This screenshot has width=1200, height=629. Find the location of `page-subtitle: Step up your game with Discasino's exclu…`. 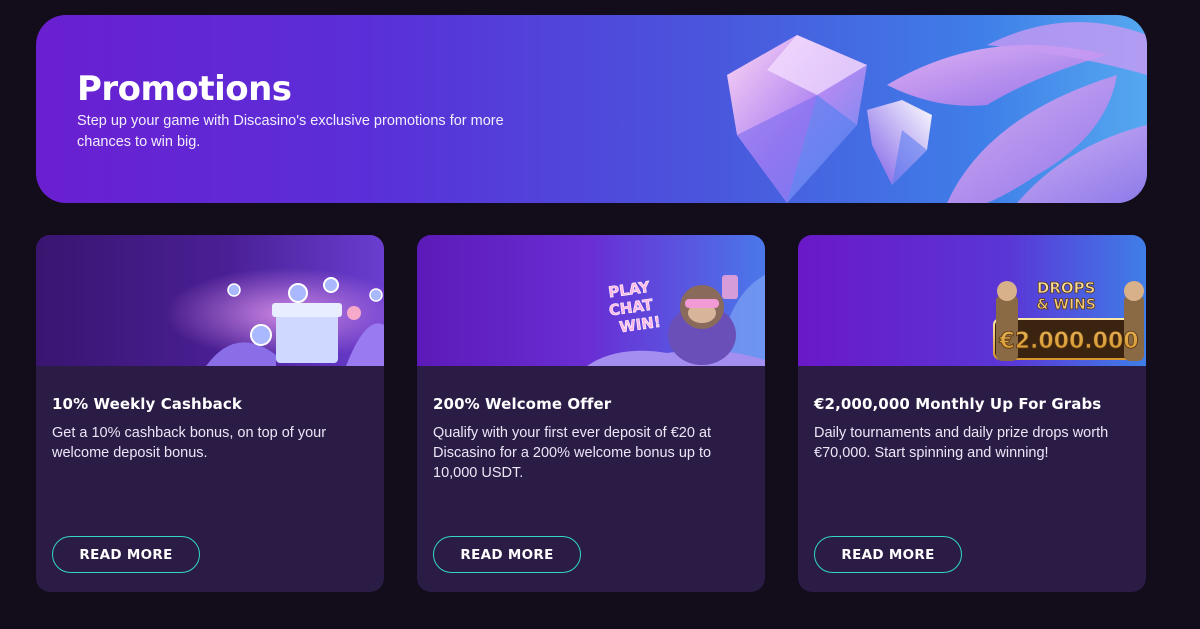

page-subtitle: Step up your game with Discasino's exclu… is located at coordinates (290, 131).